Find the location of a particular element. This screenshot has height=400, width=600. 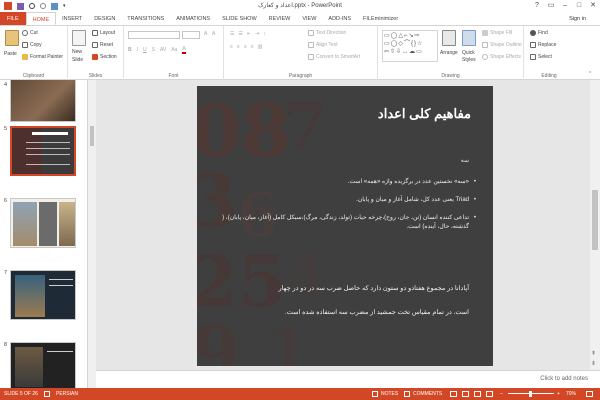

quick-styles-button-line2: Styles is located at coordinates (469, 60).